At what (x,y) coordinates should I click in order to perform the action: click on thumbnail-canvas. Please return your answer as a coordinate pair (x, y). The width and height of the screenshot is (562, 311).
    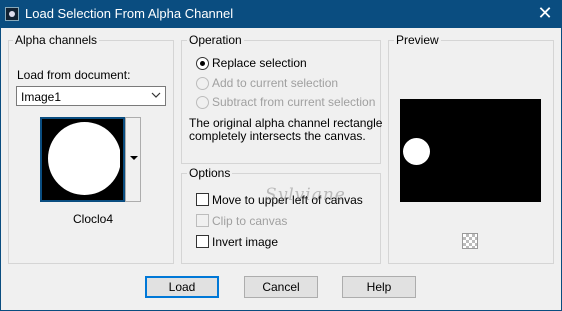
    Looking at the image, I should click on (82, 159).